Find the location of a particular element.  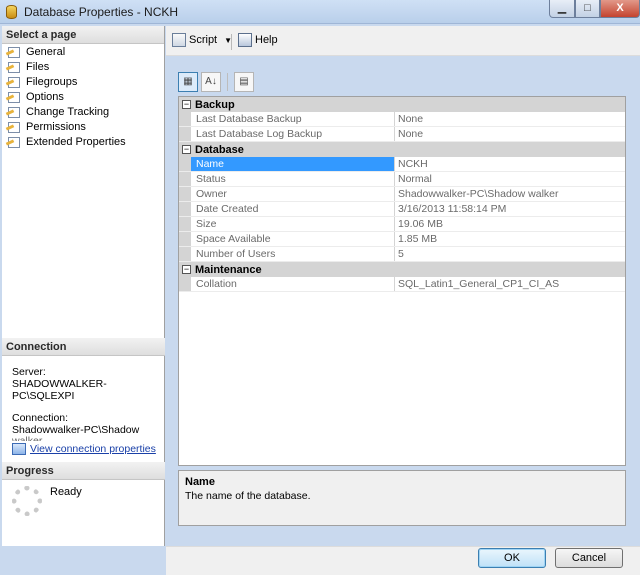

property-name: Size is located at coordinates (293, 224).